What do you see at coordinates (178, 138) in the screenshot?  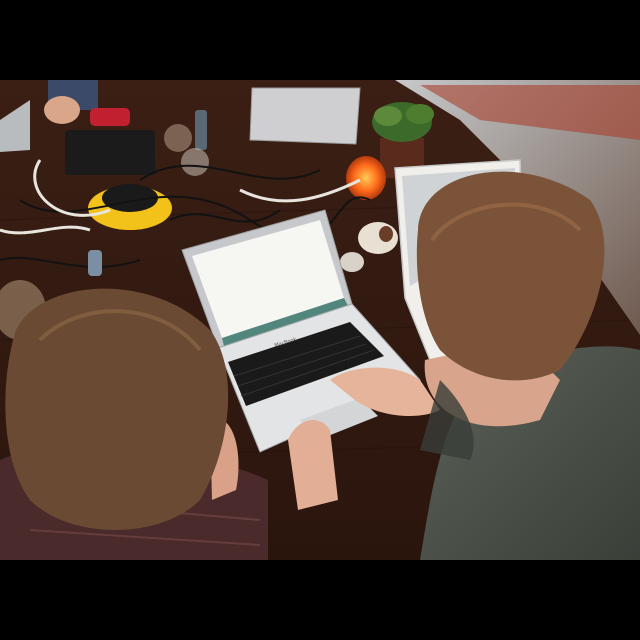 I see `water-glass` at bounding box center [178, 138].